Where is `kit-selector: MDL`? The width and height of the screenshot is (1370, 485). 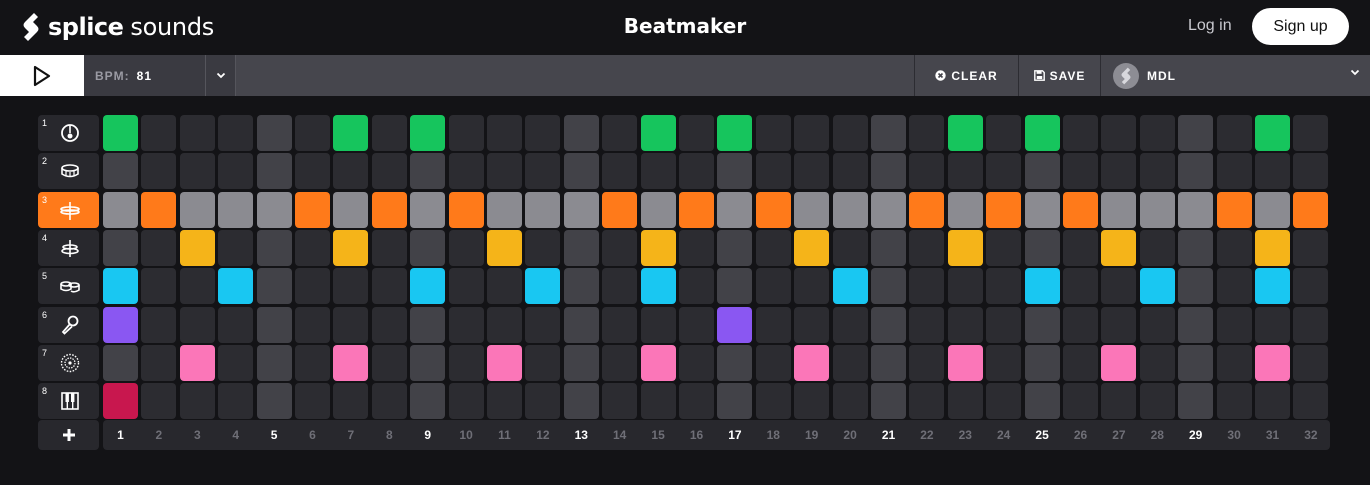
kit-selector: MDL is located at coordinates (1235, 75).